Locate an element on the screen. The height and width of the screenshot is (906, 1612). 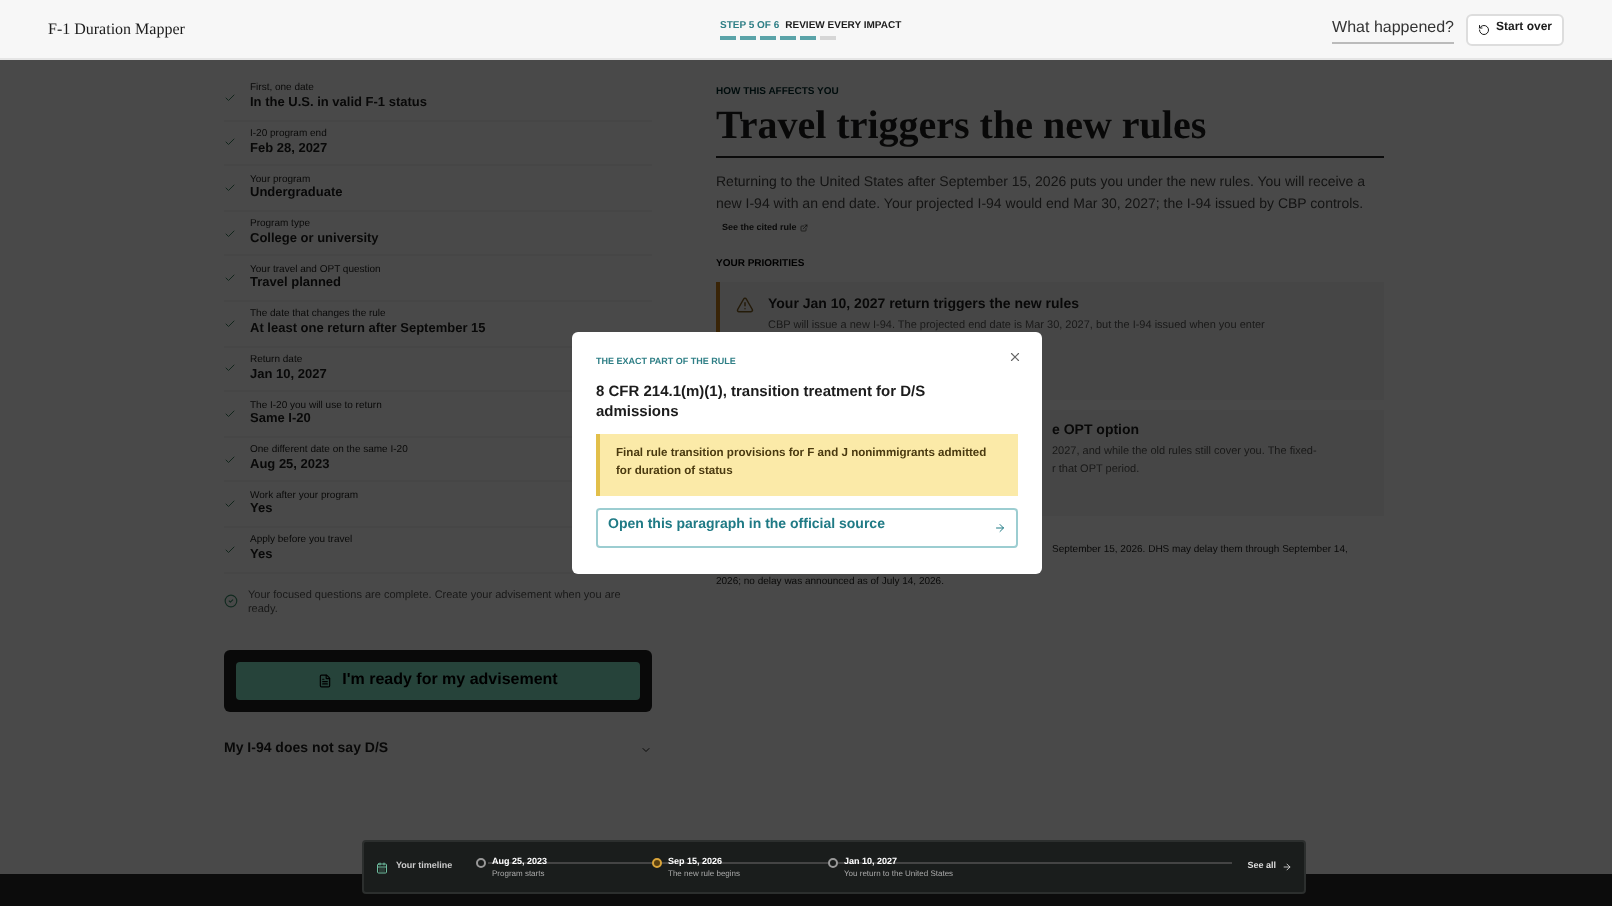
close-icon is located at coordinates (1015, 357).